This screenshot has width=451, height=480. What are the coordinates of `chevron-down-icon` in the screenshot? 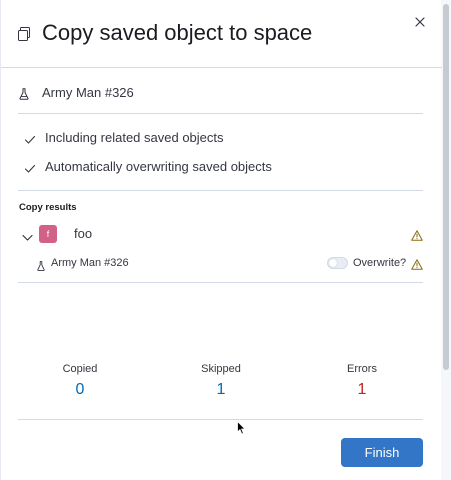 It's located at (27, 235).